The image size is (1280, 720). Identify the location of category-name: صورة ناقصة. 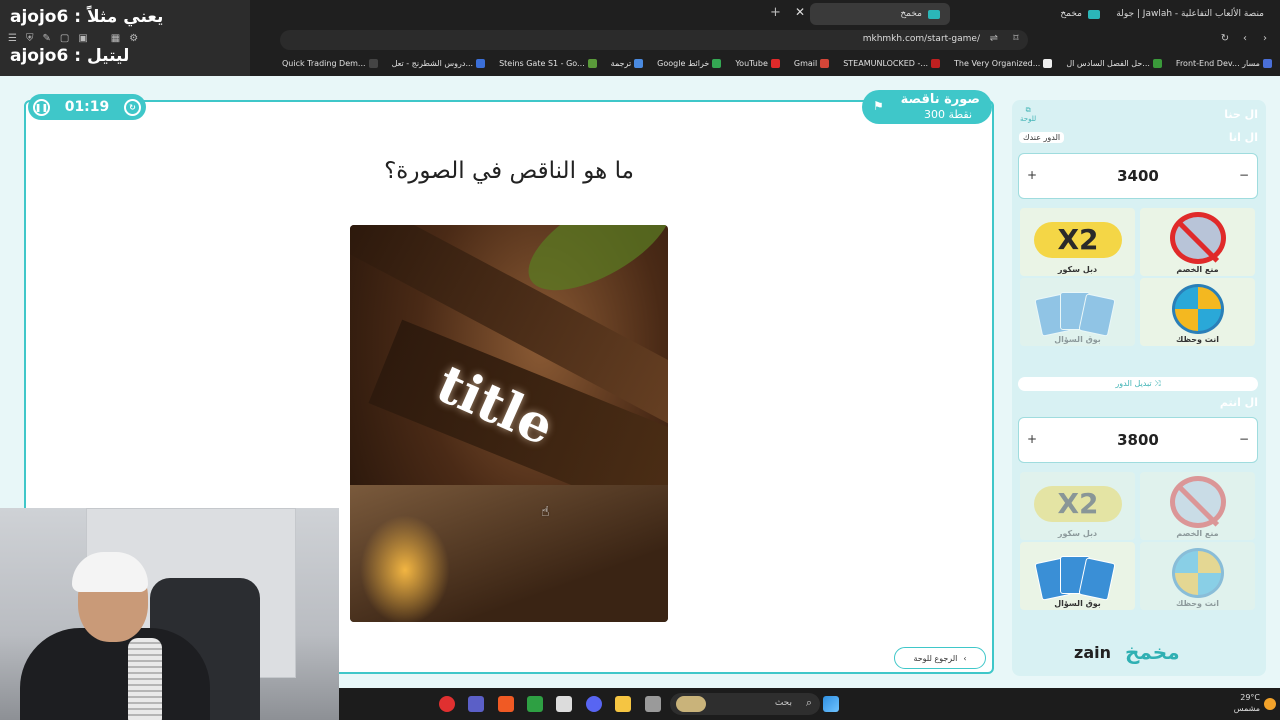
(940, 99).